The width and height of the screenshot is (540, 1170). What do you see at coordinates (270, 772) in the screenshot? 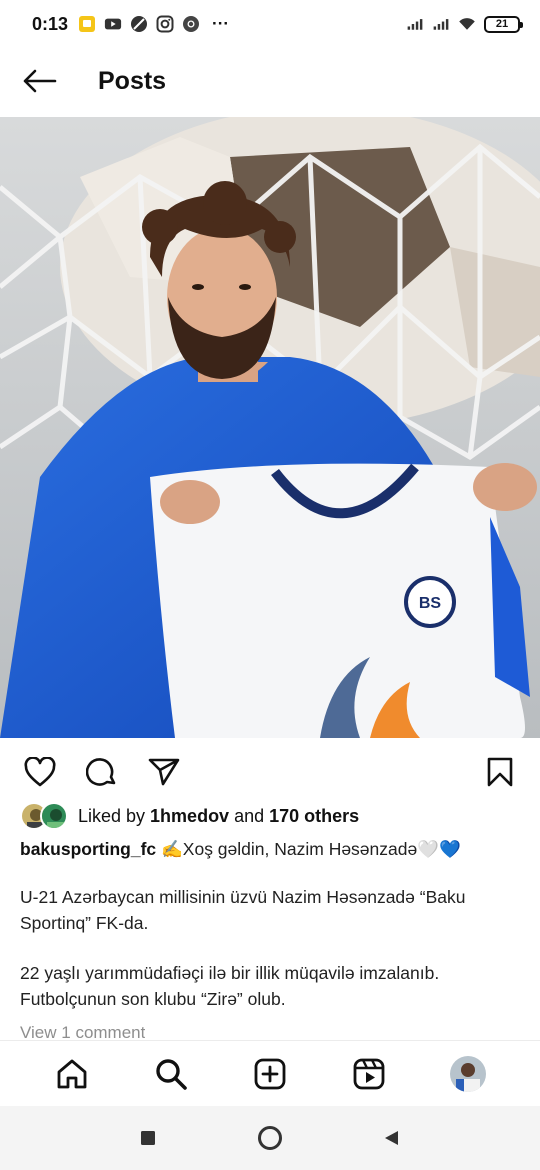
I see `post-action-bar` at bounding box center [270, 772].